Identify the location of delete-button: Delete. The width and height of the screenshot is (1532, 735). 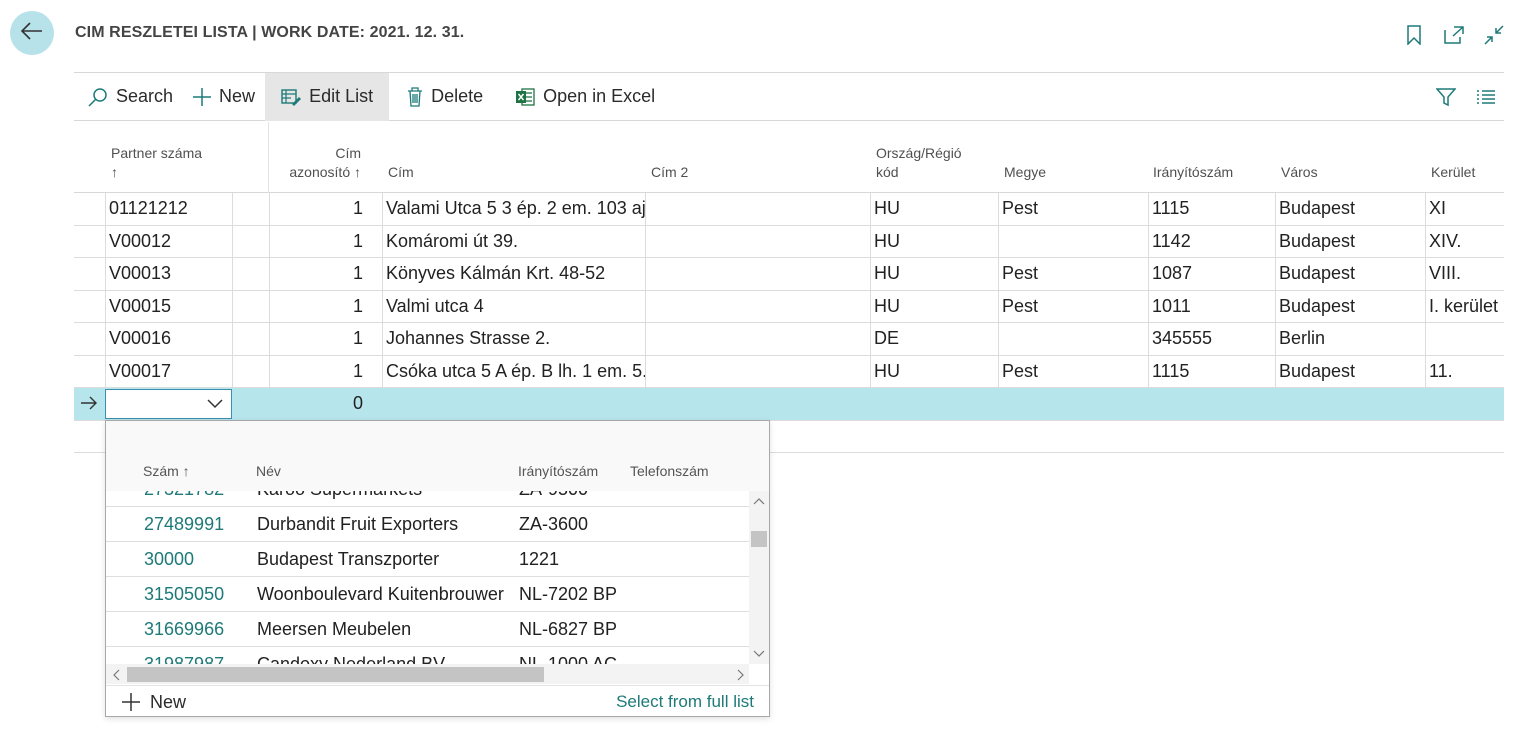
(441, 97).